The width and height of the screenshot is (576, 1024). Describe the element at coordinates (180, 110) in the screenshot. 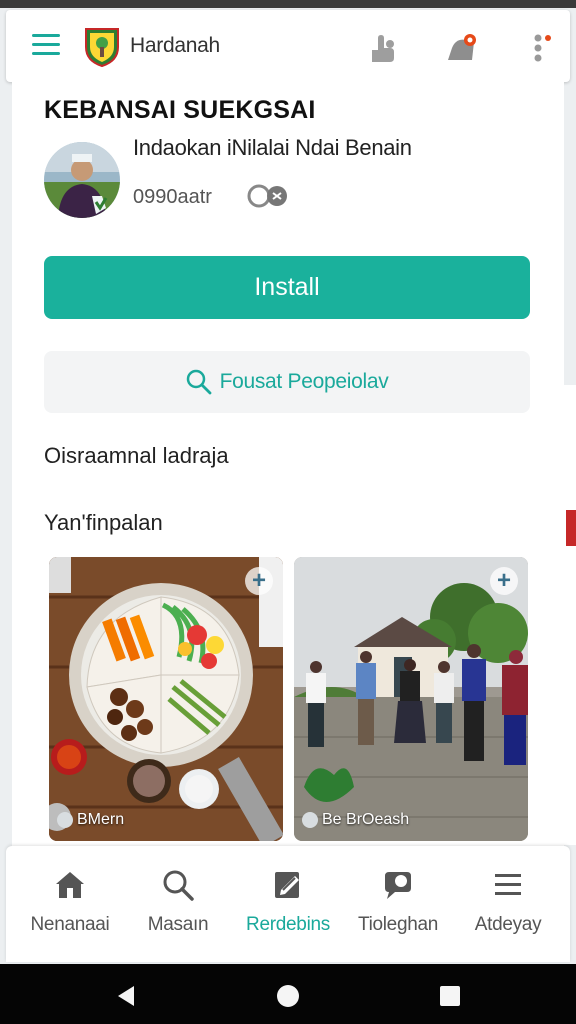

I see `page-title: KEBANSAI SUEKGSAI` at that location.